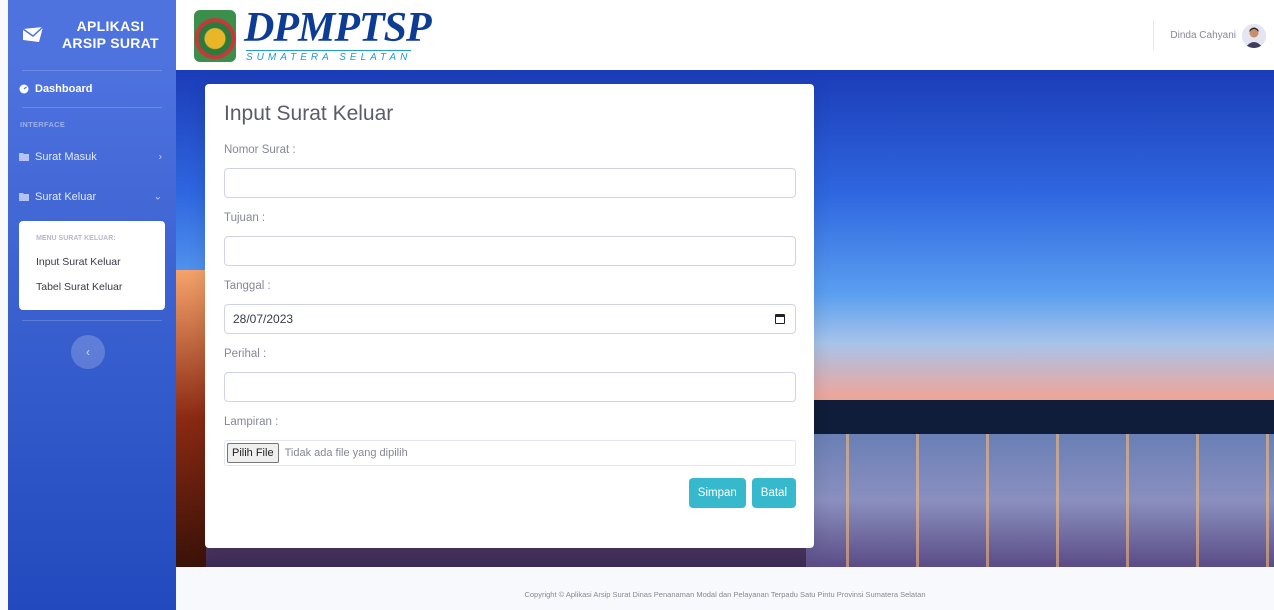 This screenshot has width=1274, height=610. Describe the element at coordinates (66, 157) in the screenshot. I see `sidebar-item-label: Surat Masuk` at that location.